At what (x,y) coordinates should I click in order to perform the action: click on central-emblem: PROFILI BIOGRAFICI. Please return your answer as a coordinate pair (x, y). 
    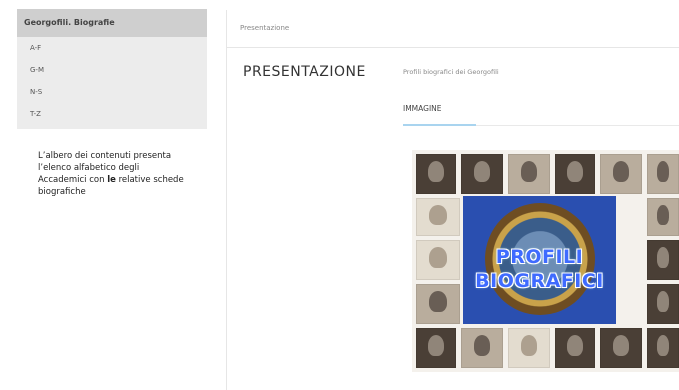
    Looking at the image, I should click on (539, 260).